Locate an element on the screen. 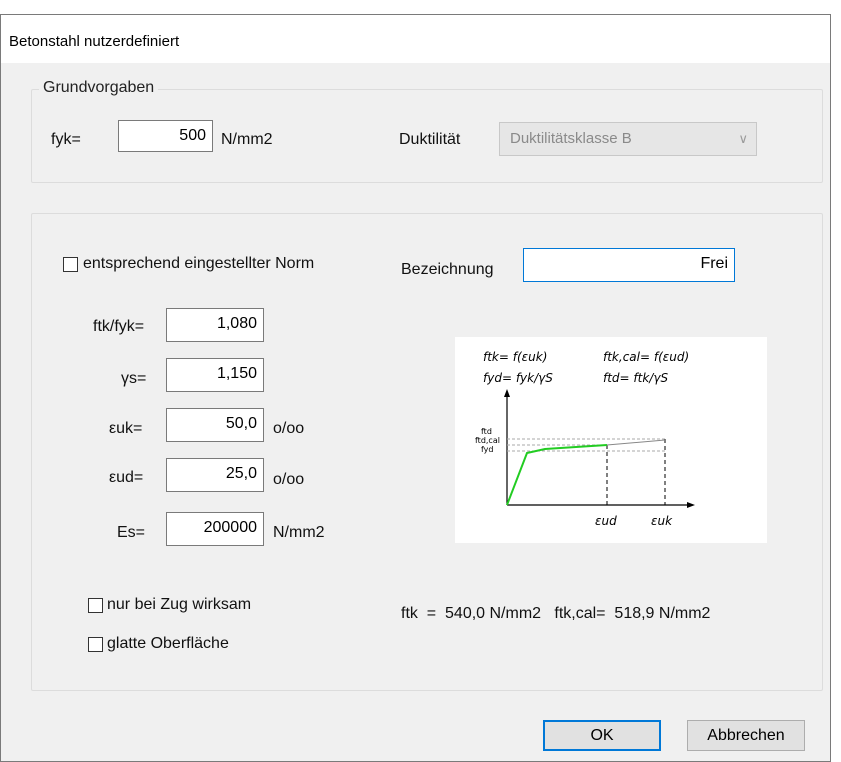 The image size is (841, 762). xlabel-eud: εud is located at coordinates (606, 521).